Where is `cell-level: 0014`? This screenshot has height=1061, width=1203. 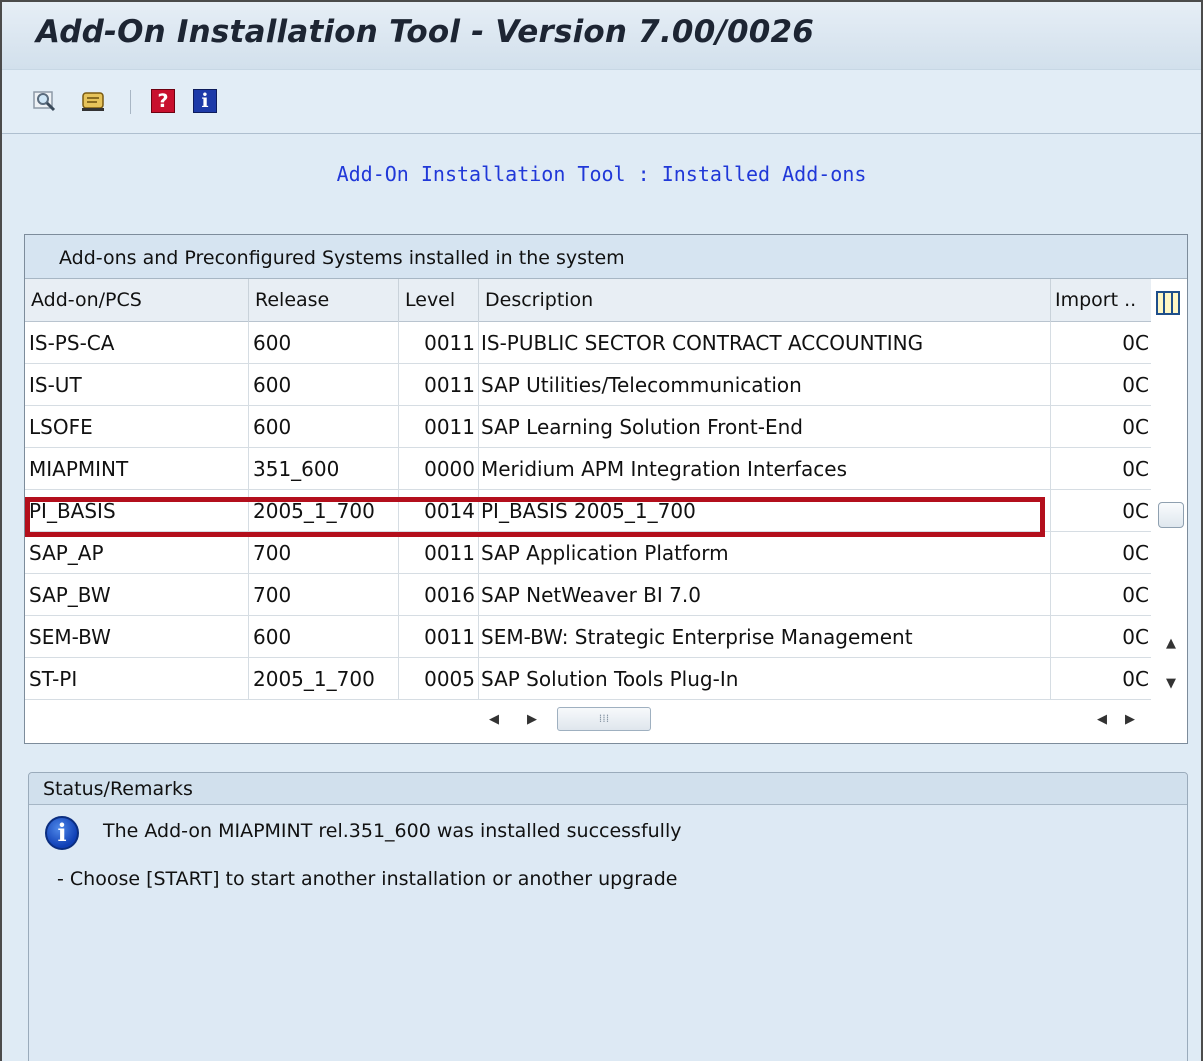
cell-level: 0014 is located at coordinates (439, 511).